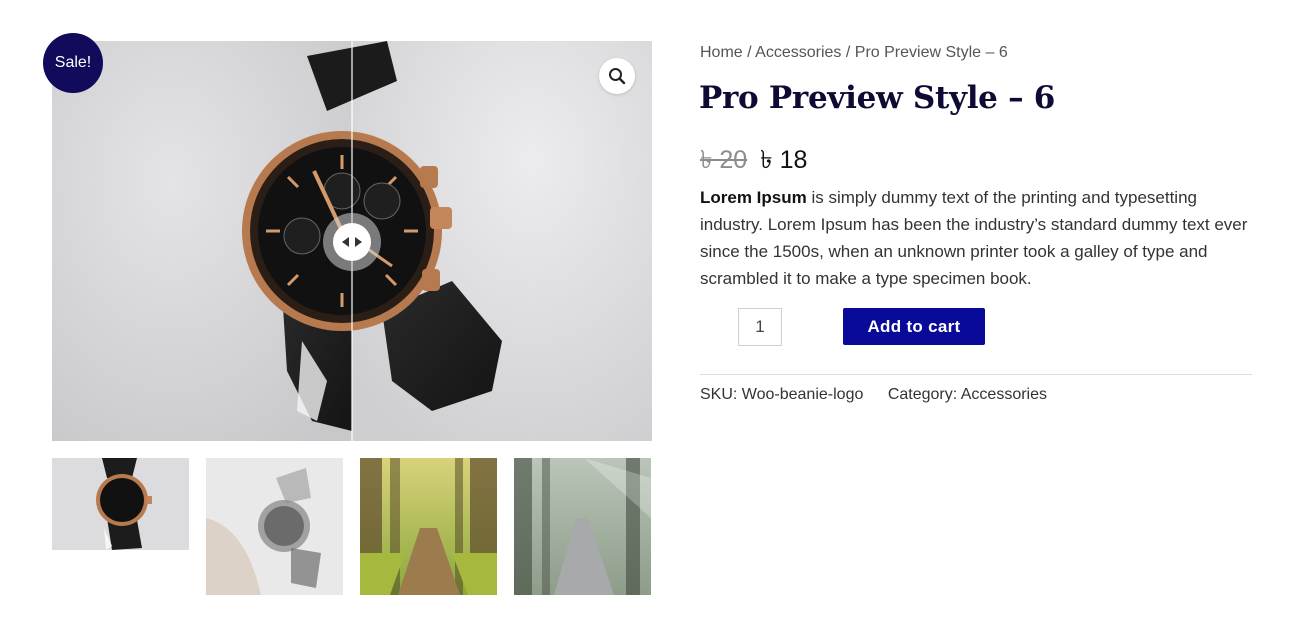 The width and height of the screenshot is (1294, 643). I want to click on sale-price: ৳ 18, so click(784, 160).